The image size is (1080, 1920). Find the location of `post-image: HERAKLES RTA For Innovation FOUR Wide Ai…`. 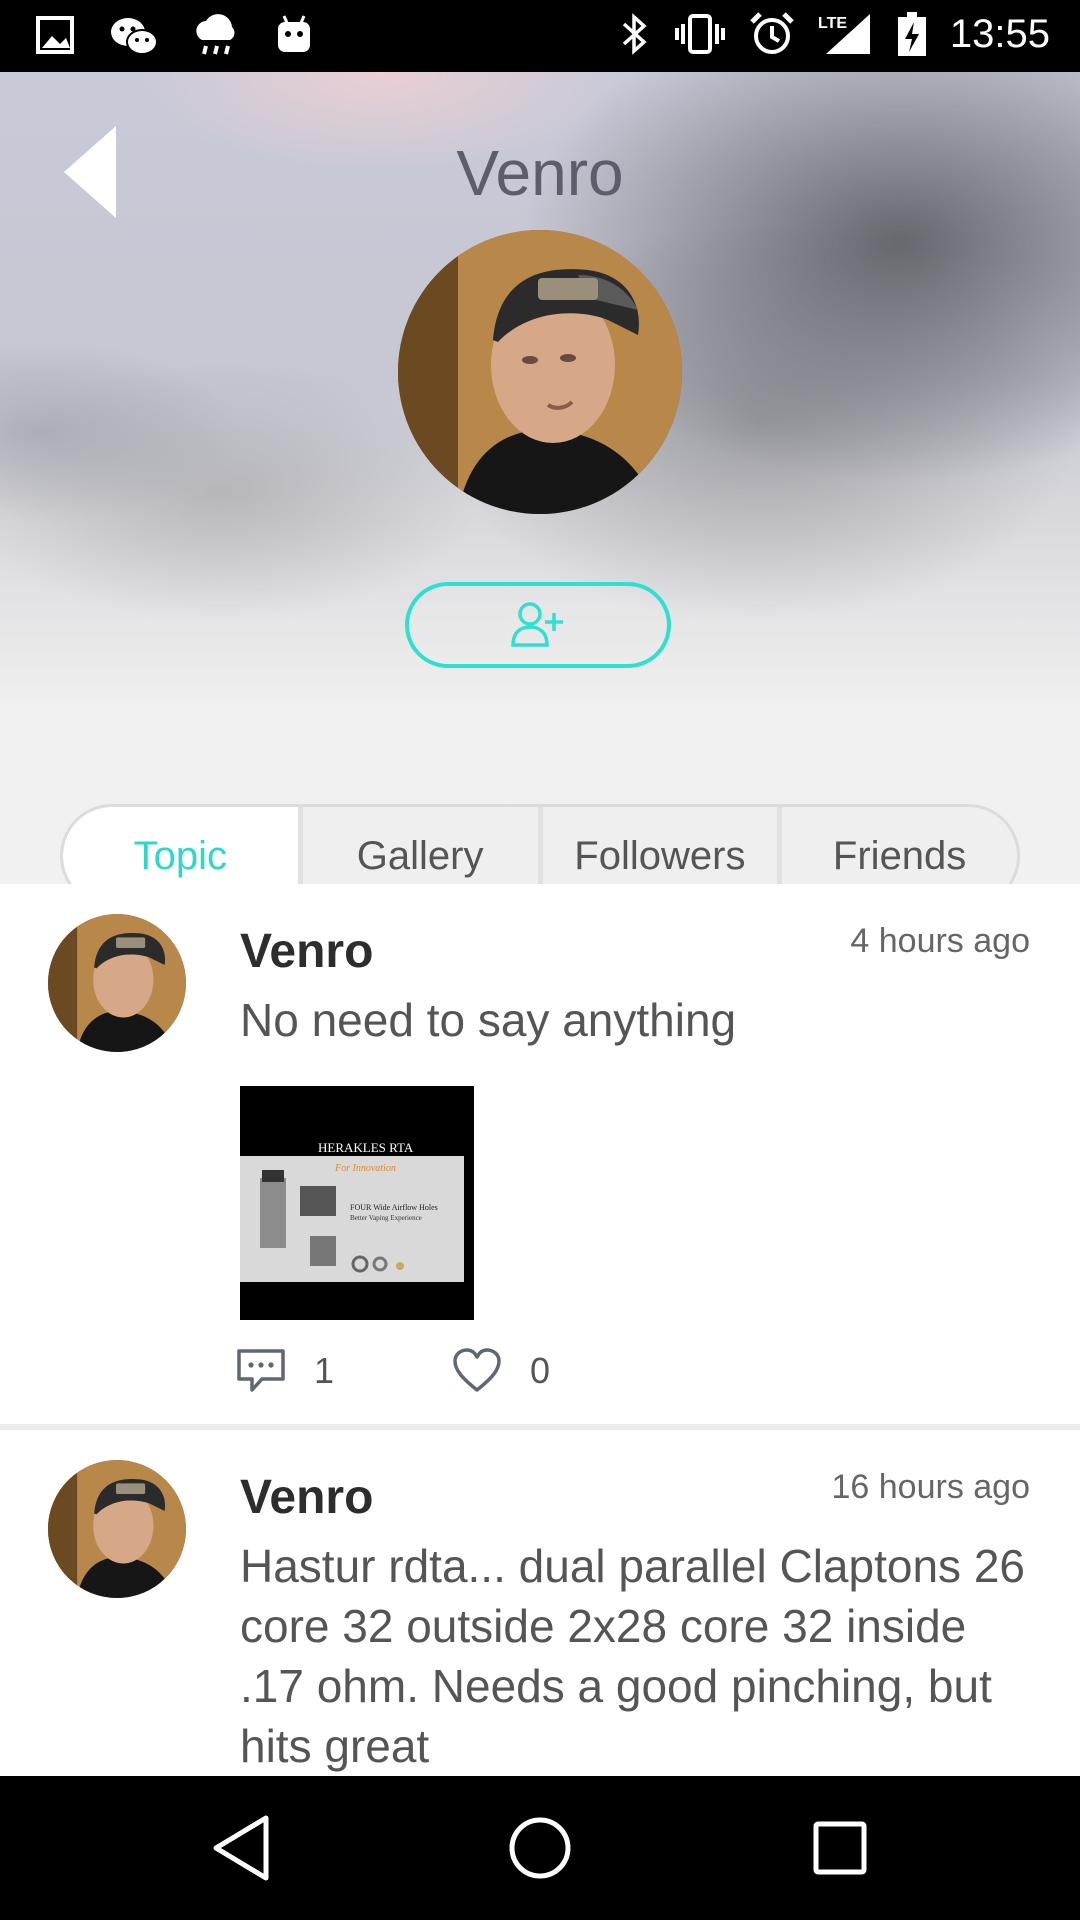

post-image: HERAKLES RTA For Innovation FOUR Wide Ai… is located at coordinates (357, 1203).